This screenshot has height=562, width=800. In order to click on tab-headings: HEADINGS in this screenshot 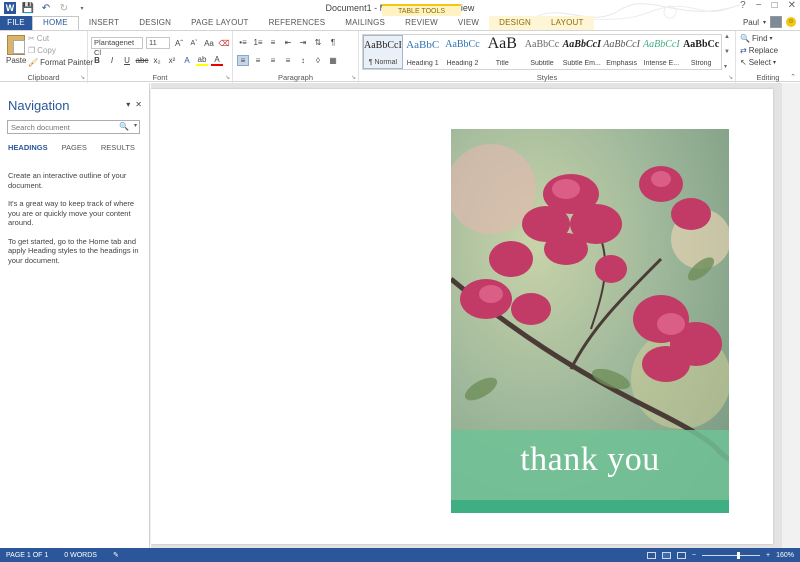, I will do `click(31, 147)`.